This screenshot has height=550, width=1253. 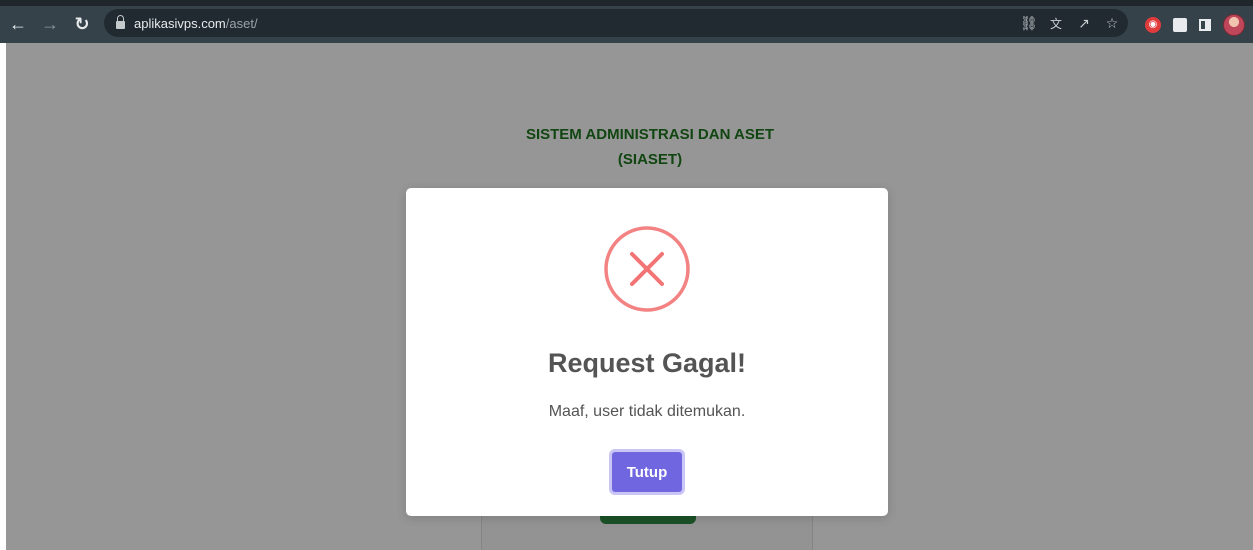 What do you see at coordinates (1029, 23) in the screenshot?
I see `key-icon: ⛓` at bounding box center [1029, 23].